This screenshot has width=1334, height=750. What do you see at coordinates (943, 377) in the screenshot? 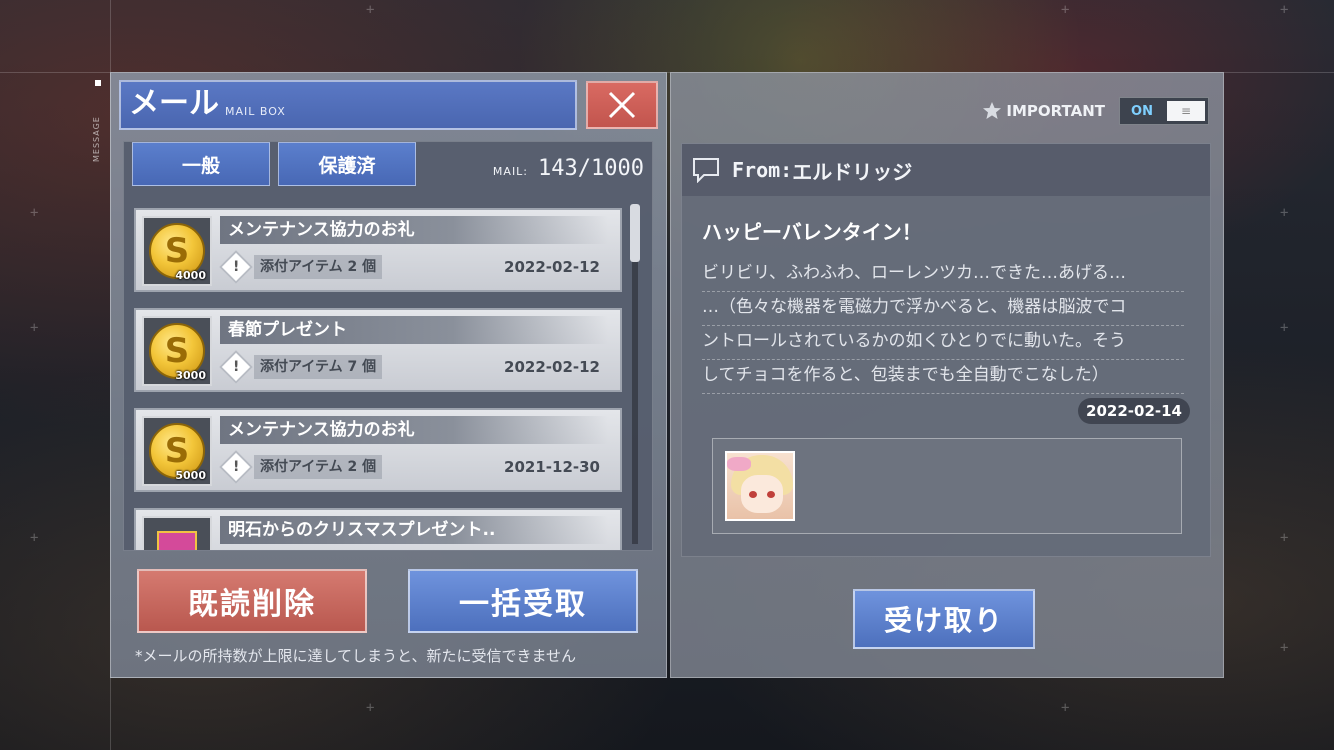
I see `message-line: してチョコを作ると、包装までも全自動でこなした）` at bounding box center [943, 377].